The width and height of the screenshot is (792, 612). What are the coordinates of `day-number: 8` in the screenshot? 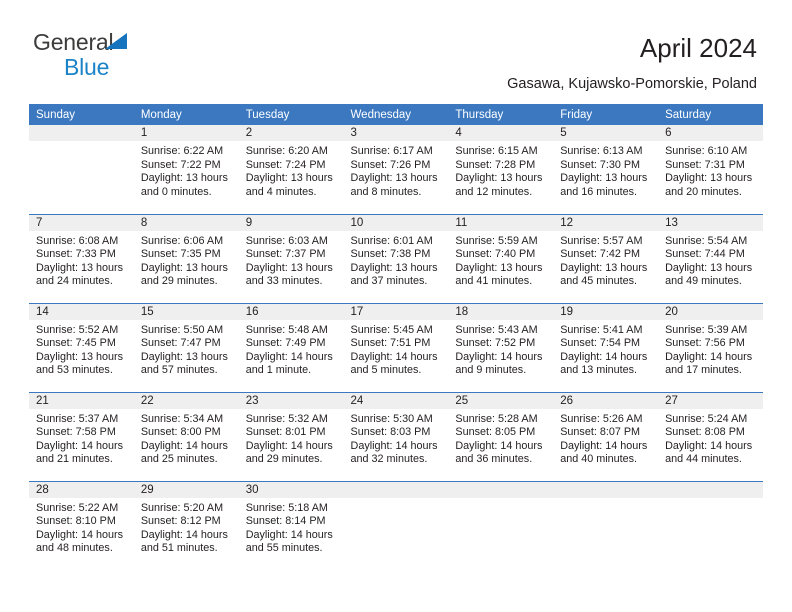 It's located at (186, 222).